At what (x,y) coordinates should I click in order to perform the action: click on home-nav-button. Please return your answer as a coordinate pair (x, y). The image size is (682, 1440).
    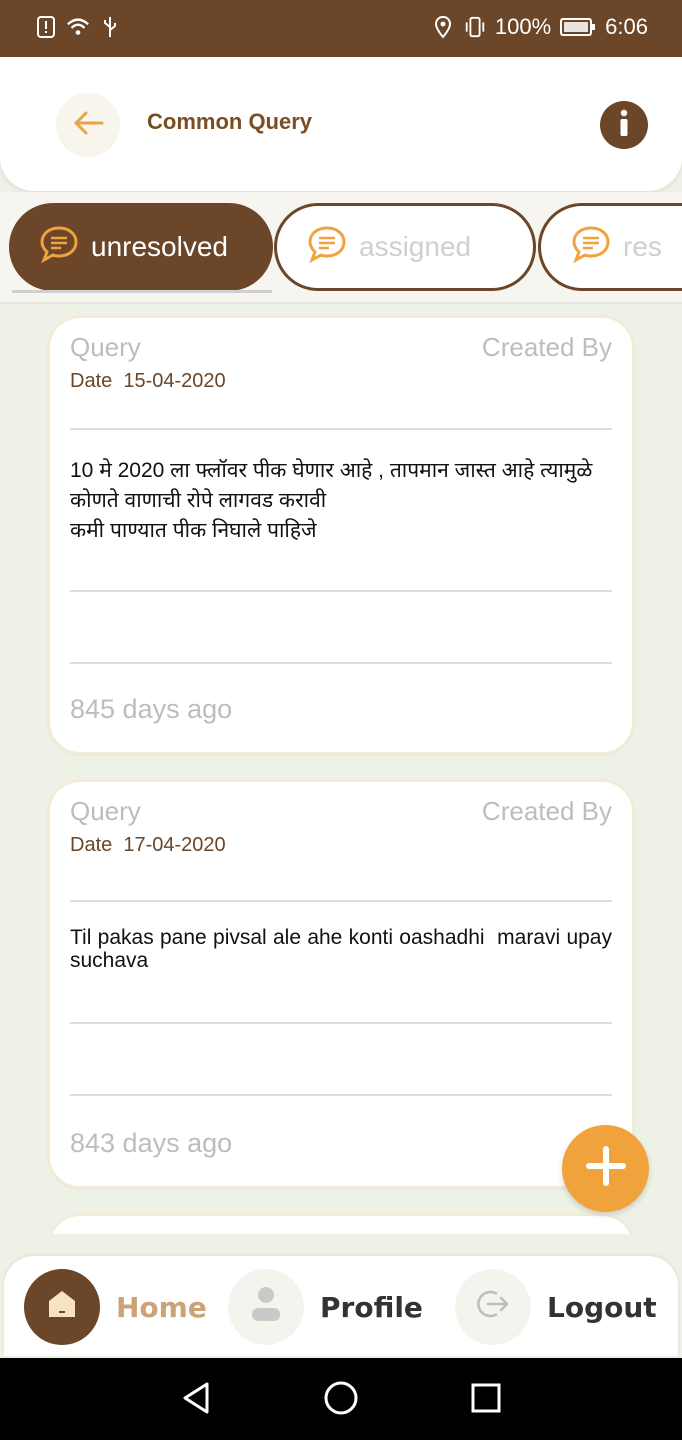
    Looking at the image, I should click on (341, 1400).